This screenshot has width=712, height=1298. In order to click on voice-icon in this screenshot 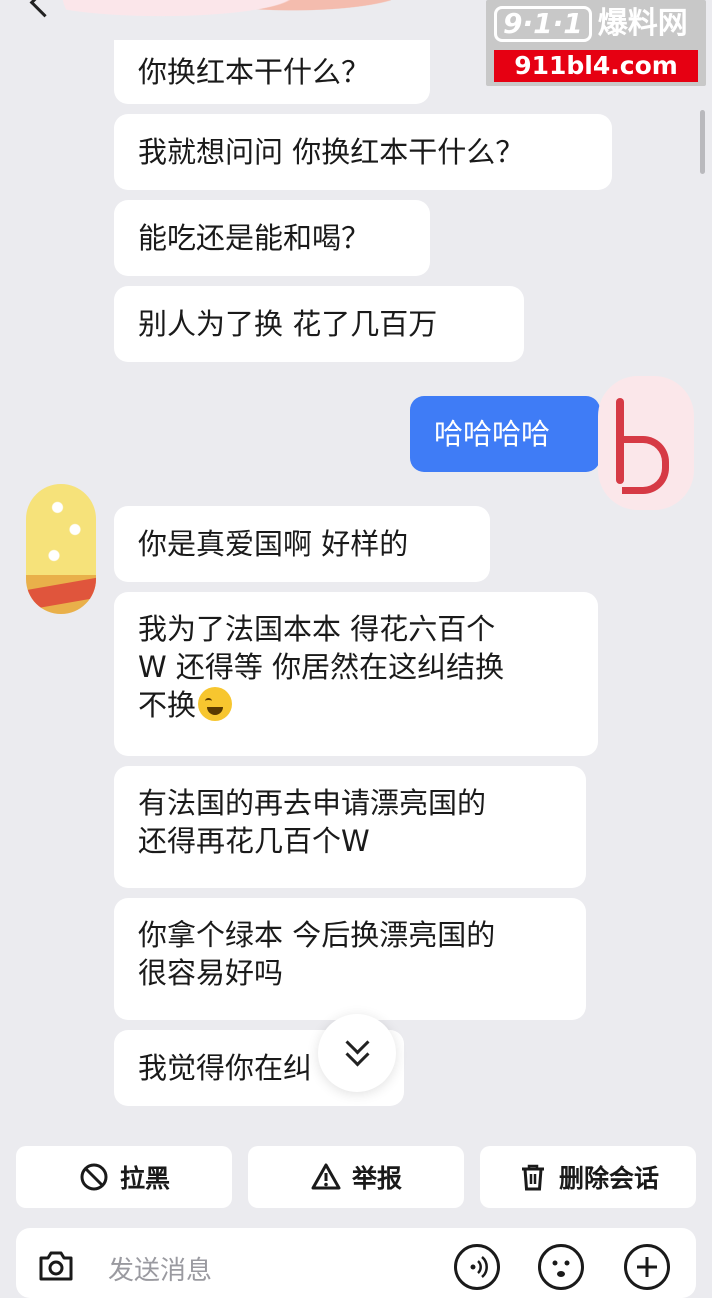, I will do `click(477, 1267)`.